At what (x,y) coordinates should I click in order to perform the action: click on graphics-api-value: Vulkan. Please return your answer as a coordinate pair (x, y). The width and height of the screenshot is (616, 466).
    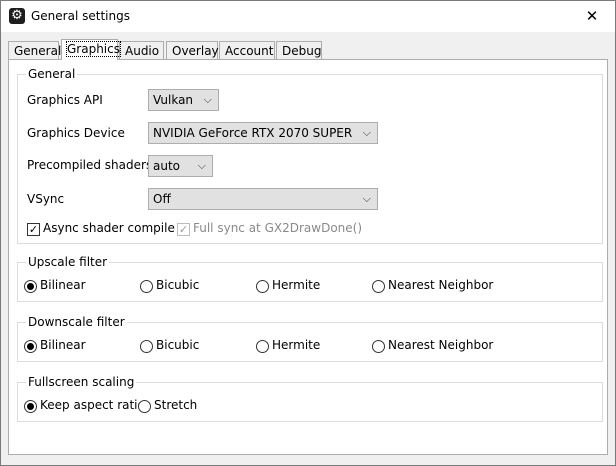
    Looking at the image, I should click on (173, 100).